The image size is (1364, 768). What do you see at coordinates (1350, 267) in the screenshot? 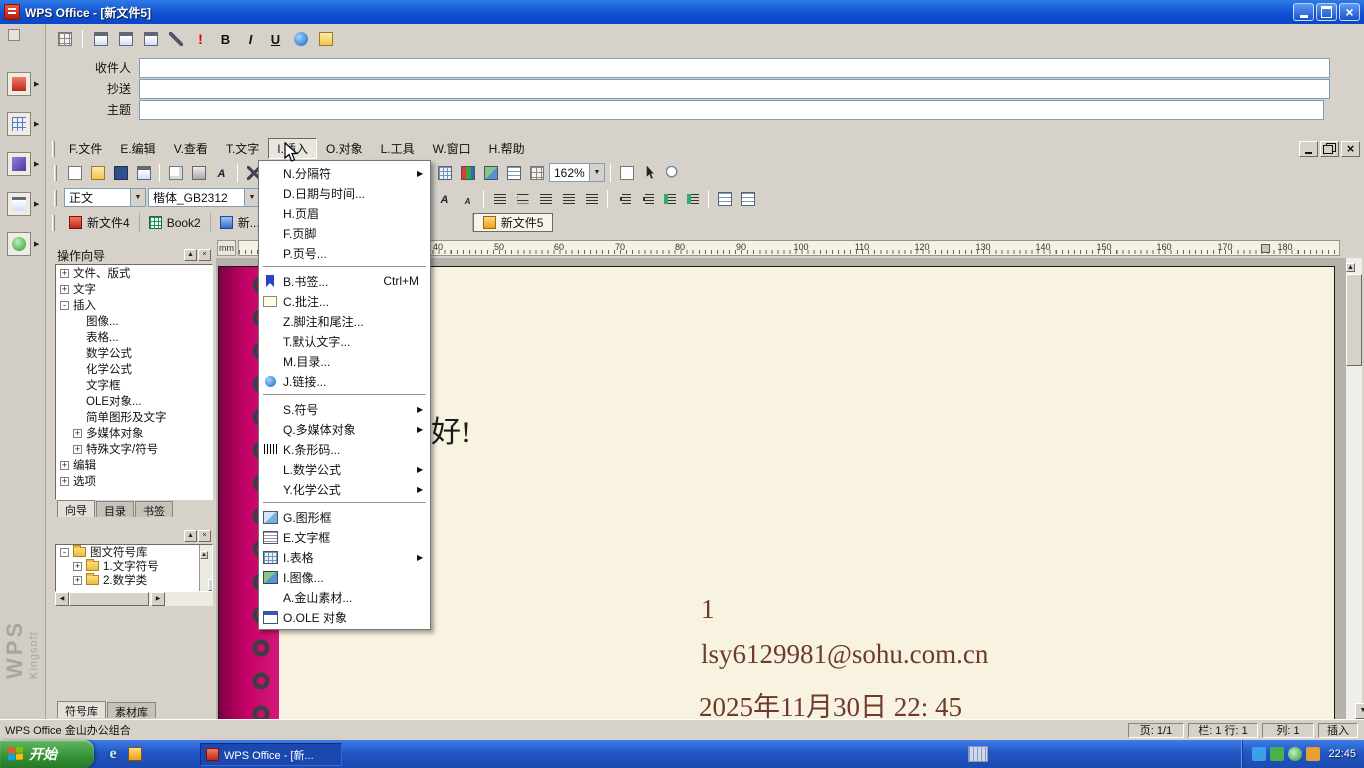
I see `scroll-up-icon: ▲` at bounding box center [1350, 267].